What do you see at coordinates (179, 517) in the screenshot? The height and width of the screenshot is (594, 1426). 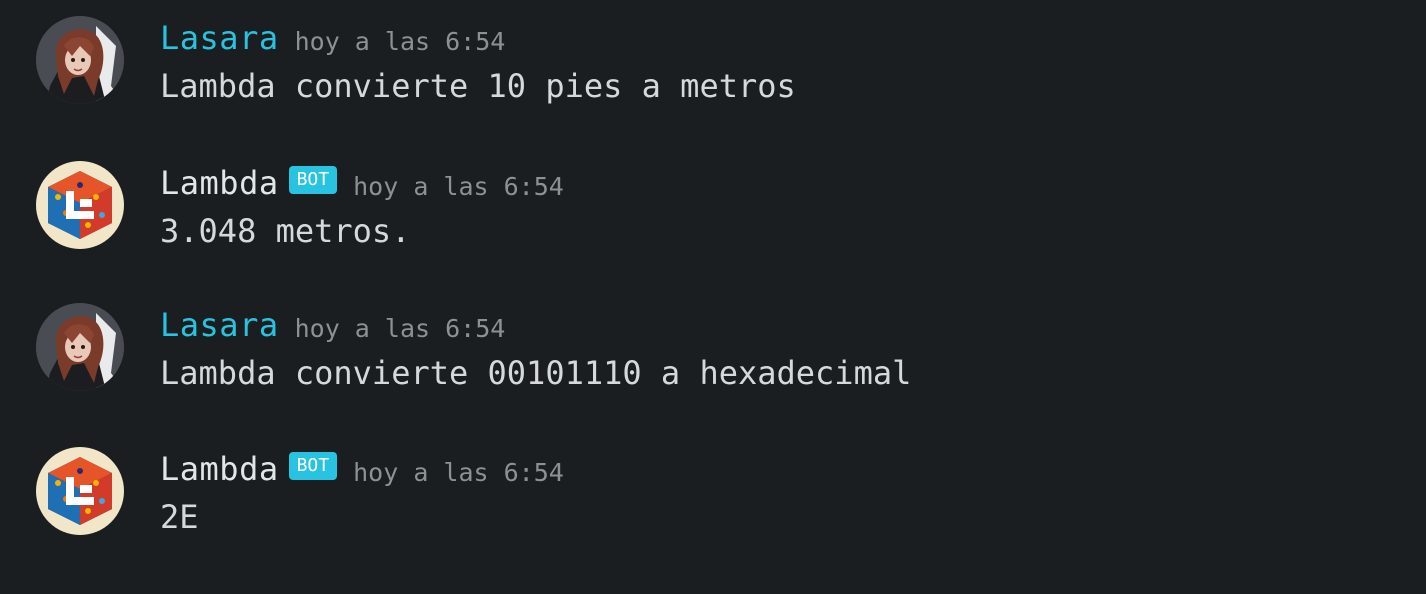 I see `message-text: 2E` at bounding box center [179, 517].